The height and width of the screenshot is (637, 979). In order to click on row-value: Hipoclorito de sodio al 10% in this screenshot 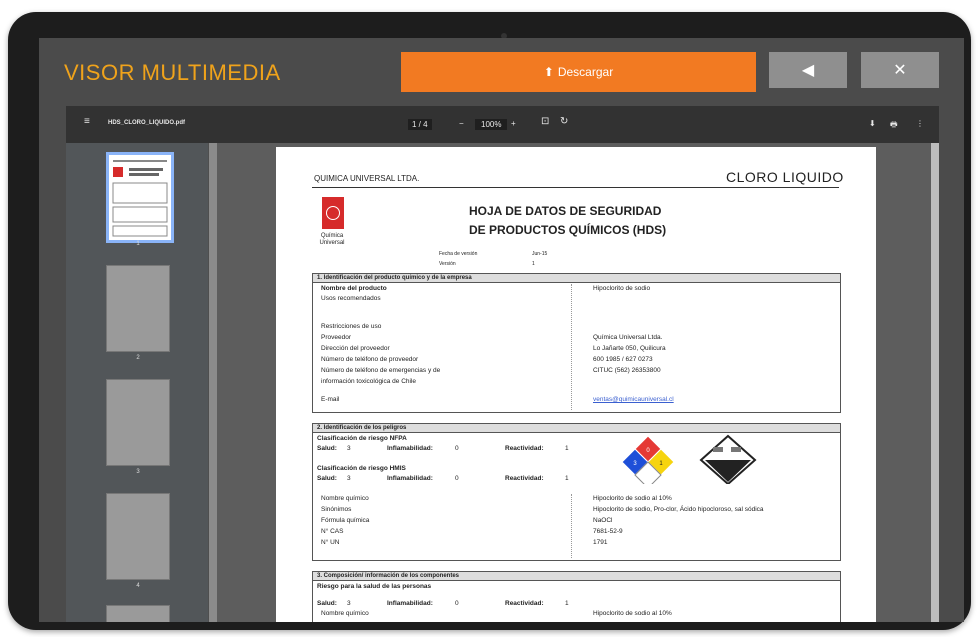, I will do `click(632, 498)`.